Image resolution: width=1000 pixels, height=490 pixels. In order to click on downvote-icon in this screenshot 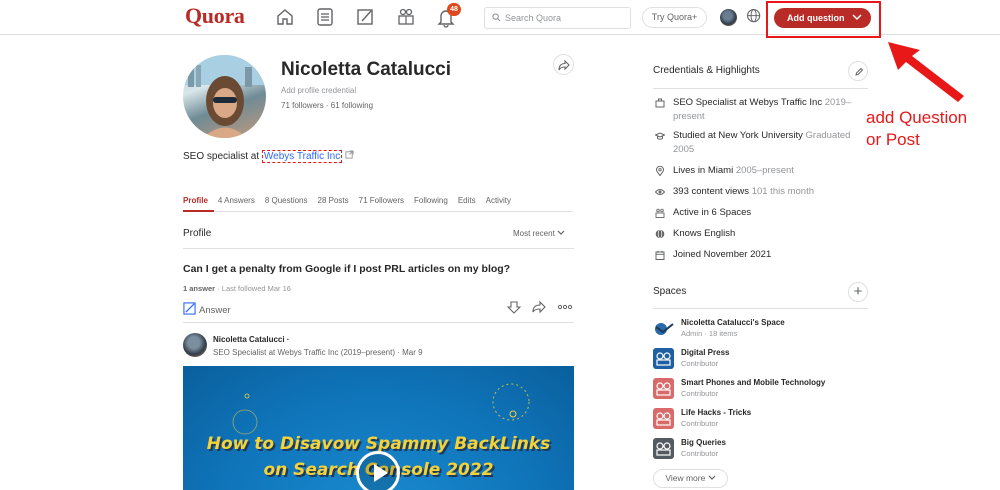, I will do `click(514, 307)`.